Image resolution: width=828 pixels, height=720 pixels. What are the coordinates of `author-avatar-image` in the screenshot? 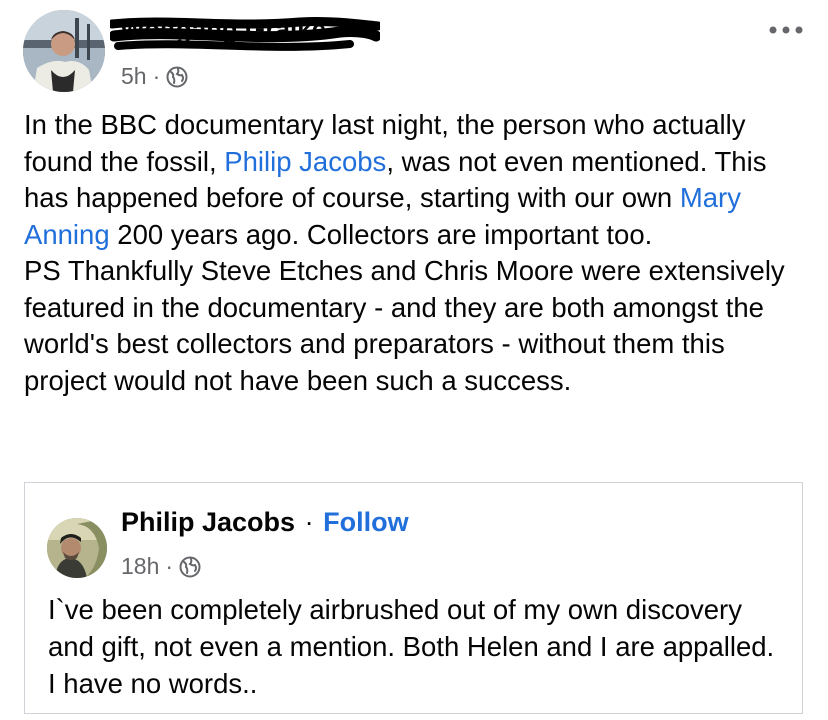 It's located at (64, 51).